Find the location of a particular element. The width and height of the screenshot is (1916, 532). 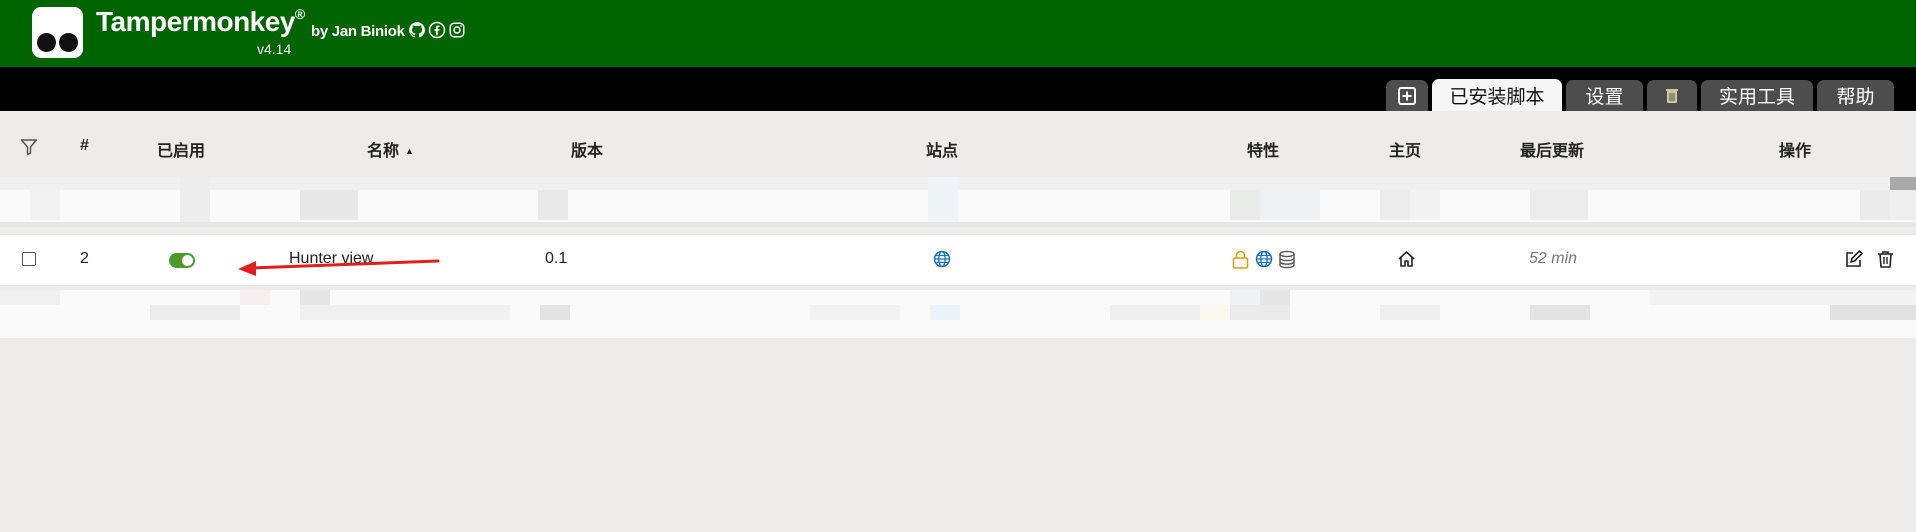

registered-mark: ® is located at coordinates (299, 13).